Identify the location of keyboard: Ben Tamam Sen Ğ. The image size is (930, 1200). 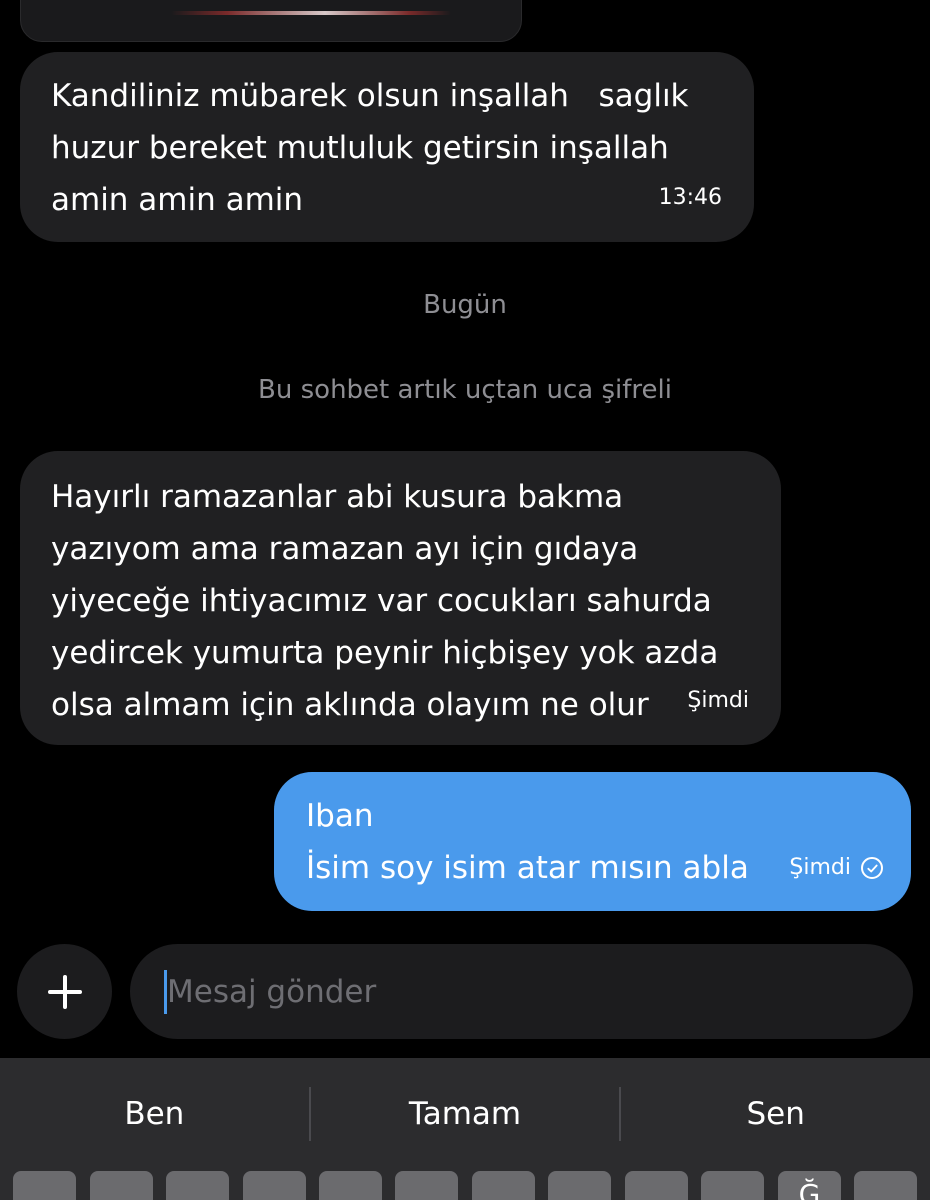
(465, 1129).